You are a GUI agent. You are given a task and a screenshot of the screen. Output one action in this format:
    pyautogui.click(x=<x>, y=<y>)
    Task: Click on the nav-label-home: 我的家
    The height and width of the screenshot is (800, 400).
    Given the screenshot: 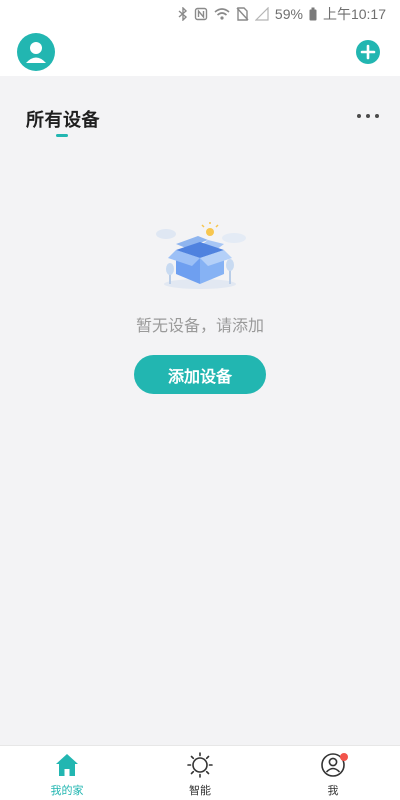 What is the action you would take?
    pyautogui.click(x=67, y=790)
    